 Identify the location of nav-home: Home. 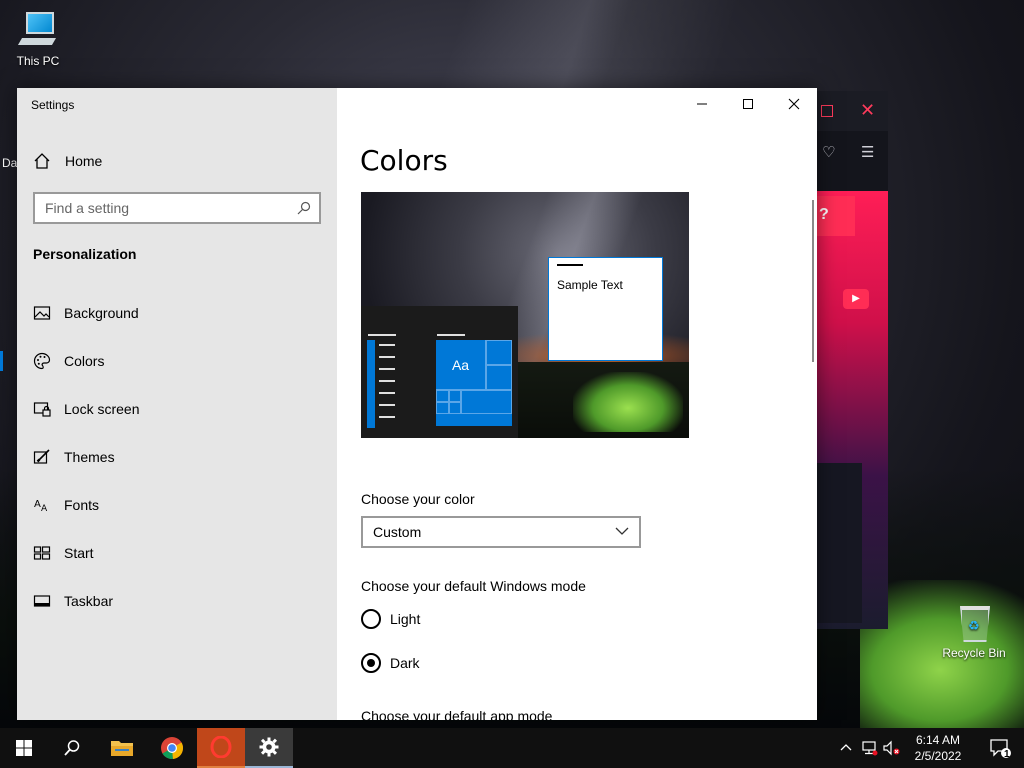
(177, 161).